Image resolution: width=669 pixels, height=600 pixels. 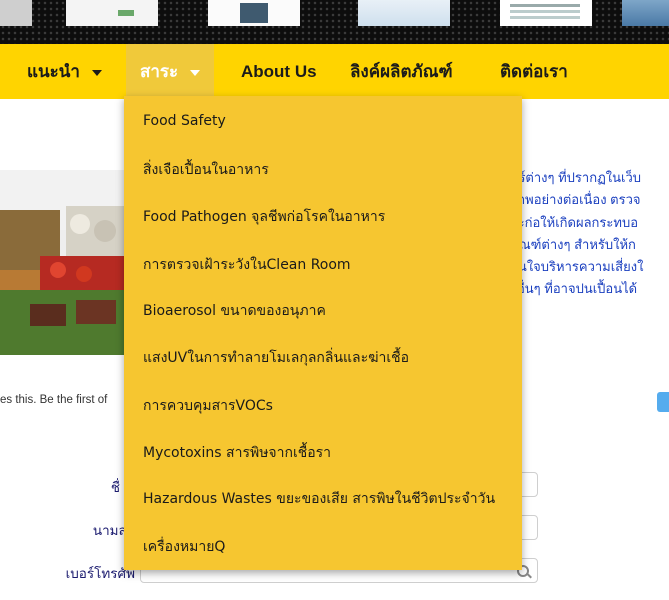 What do you see at coordinates (334, 22) in the screenshot?
I see `header-banner` at bounding box center [334, 22].